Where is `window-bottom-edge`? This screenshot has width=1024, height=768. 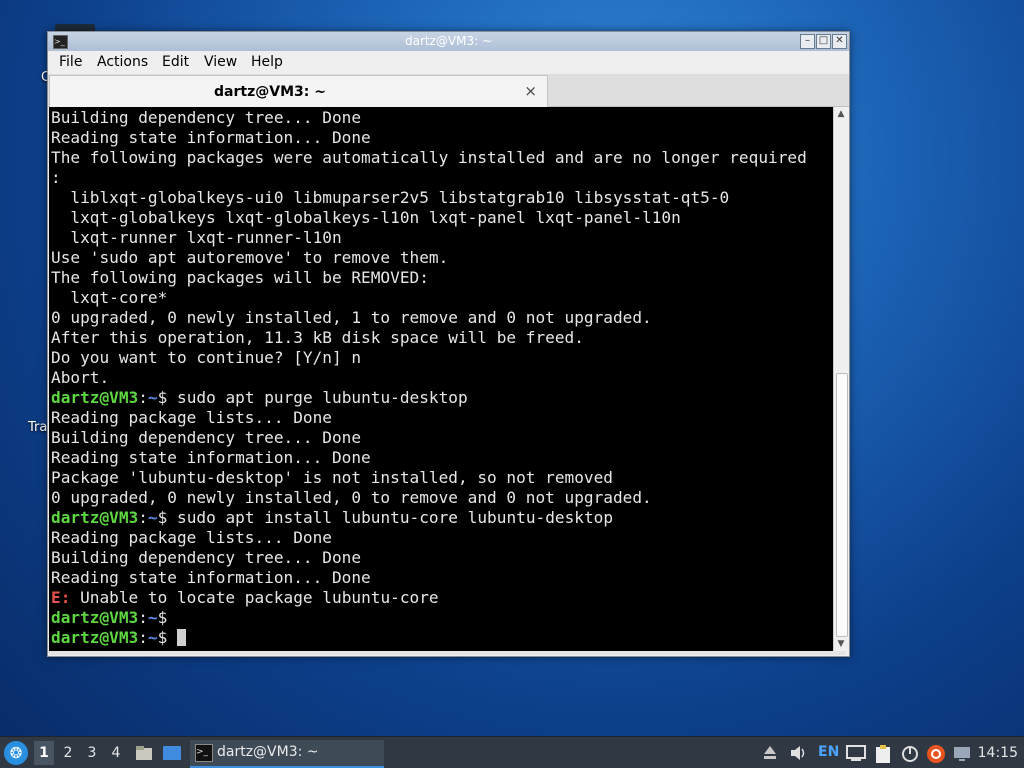
window-bottom-edge is located at coordinates (447, 653).